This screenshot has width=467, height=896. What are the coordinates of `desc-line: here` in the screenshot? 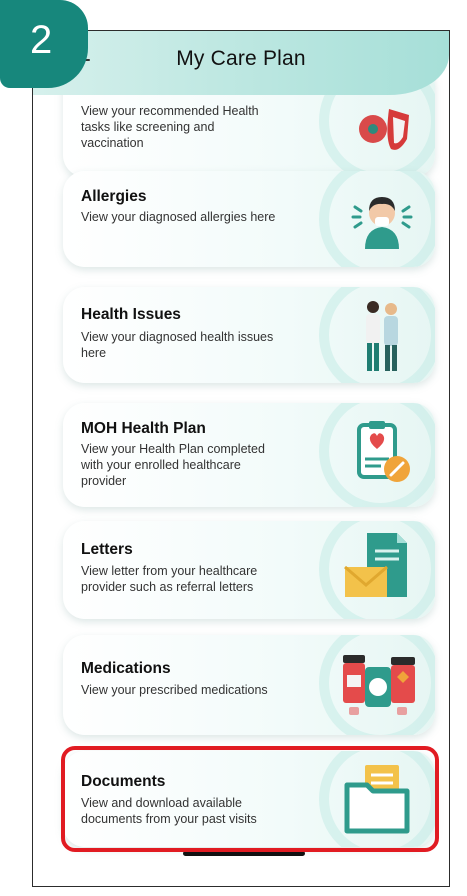 It's located at (94, 353).